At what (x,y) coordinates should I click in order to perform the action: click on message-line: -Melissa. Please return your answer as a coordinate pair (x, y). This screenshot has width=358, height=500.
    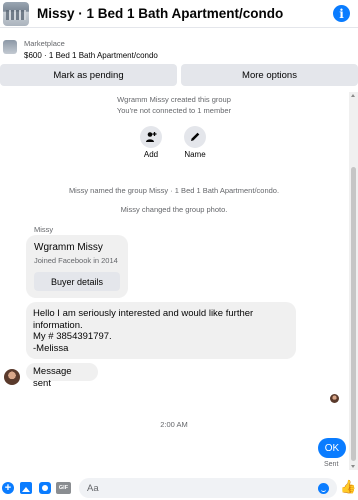
    Looking at the image, I should click on (51, 348).